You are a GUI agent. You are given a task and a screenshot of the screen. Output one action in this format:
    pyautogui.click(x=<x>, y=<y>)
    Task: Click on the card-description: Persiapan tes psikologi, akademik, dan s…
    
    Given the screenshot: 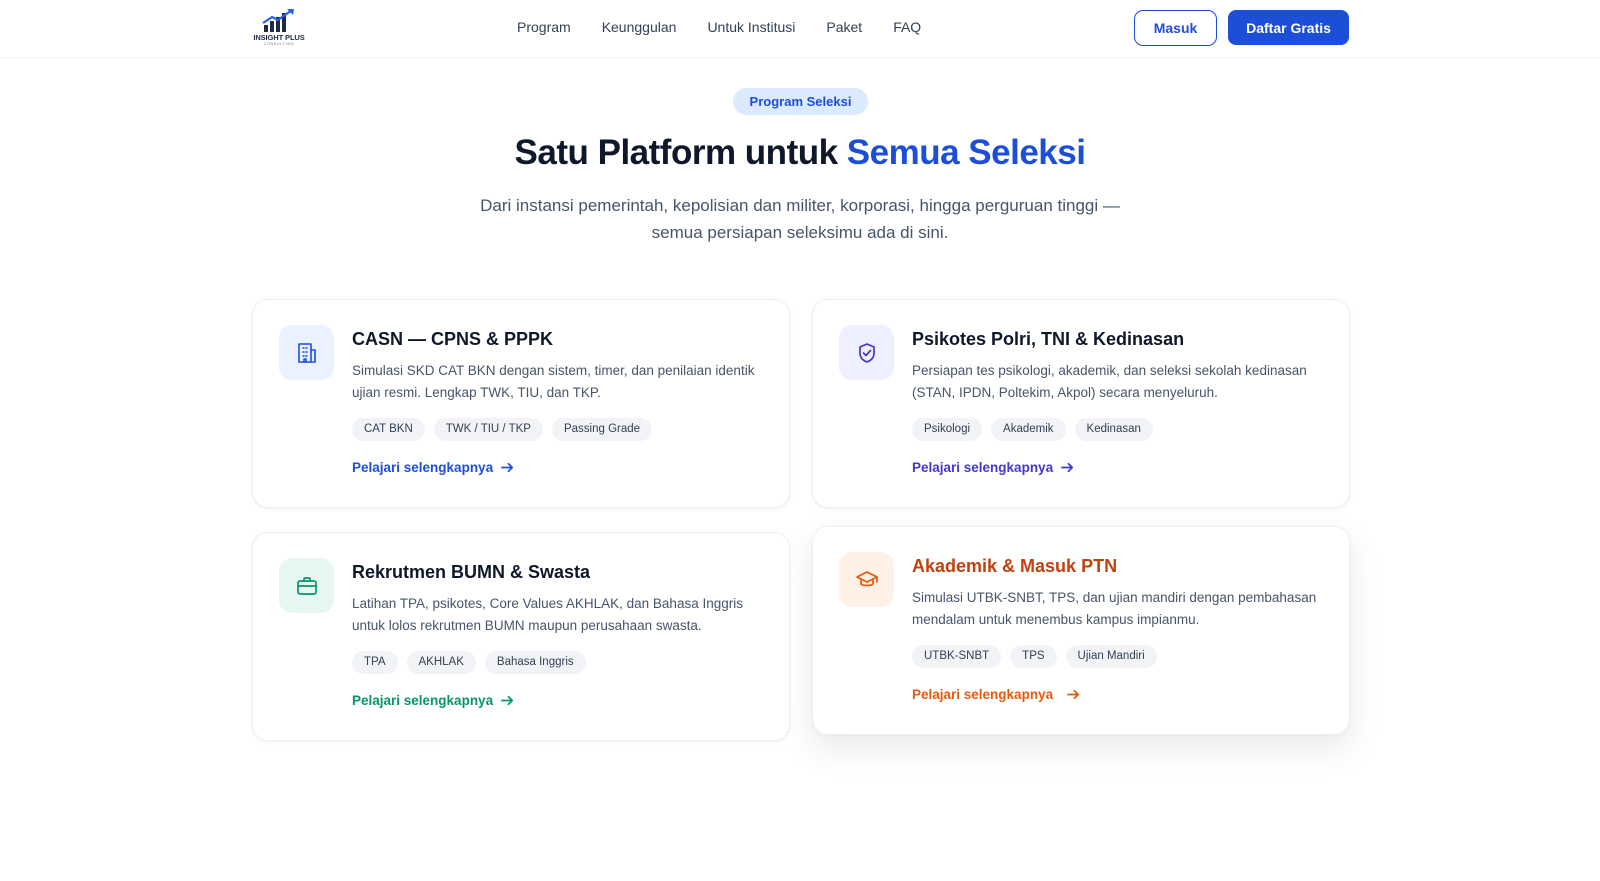 What is the action you would take?
    pyautogui.click(x=1109, y=381)
    